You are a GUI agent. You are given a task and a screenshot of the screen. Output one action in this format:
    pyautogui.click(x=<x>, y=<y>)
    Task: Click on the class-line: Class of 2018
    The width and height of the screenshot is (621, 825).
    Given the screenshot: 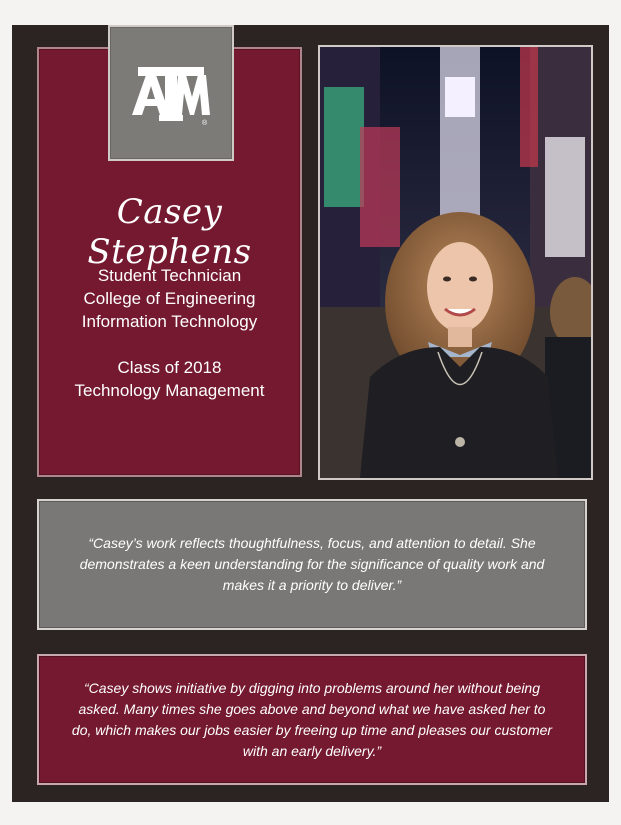 What is the action you would take?
    pyautogui.click(x=169, y=367)
    